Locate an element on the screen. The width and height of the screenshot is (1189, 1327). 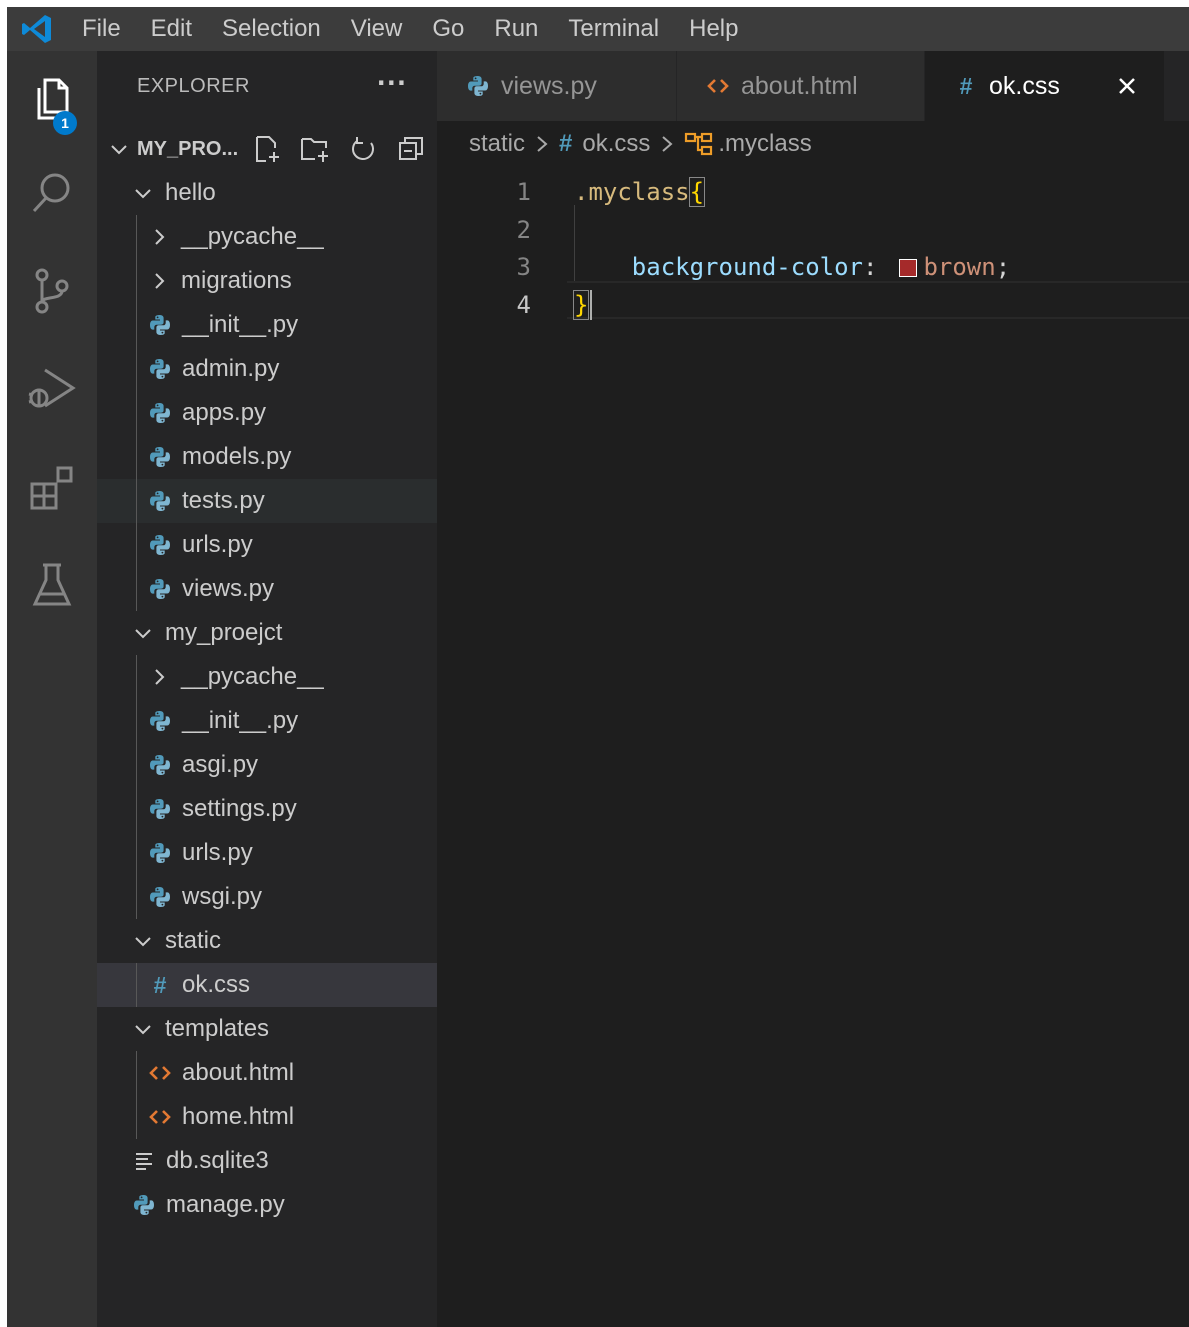
extensions-icon is located at coordinates (52, 487).